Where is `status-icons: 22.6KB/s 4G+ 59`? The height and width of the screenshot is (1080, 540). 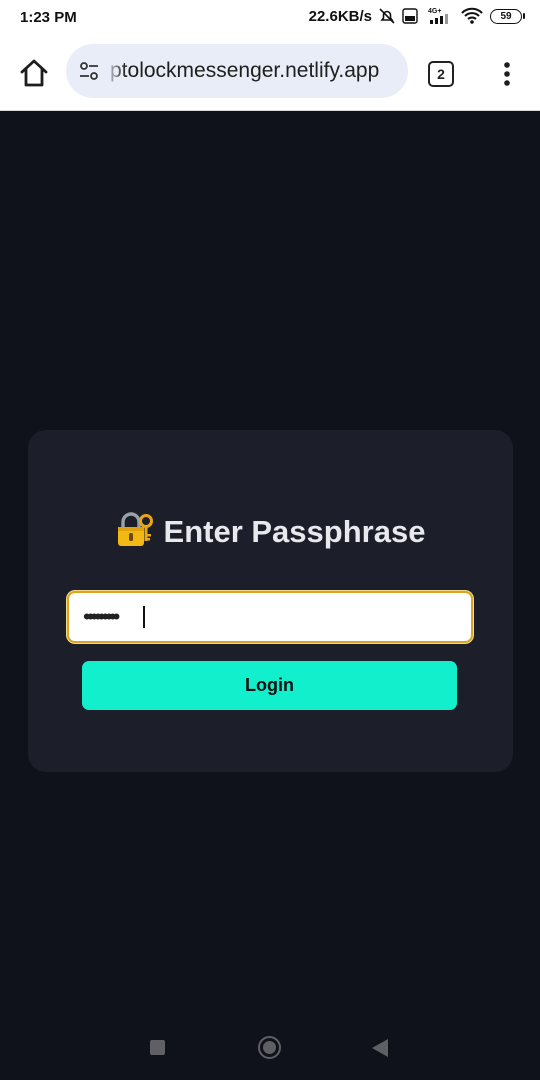 status-icons: 22.6KB/s 4G+ 59 is located at coordinates (416, 16).